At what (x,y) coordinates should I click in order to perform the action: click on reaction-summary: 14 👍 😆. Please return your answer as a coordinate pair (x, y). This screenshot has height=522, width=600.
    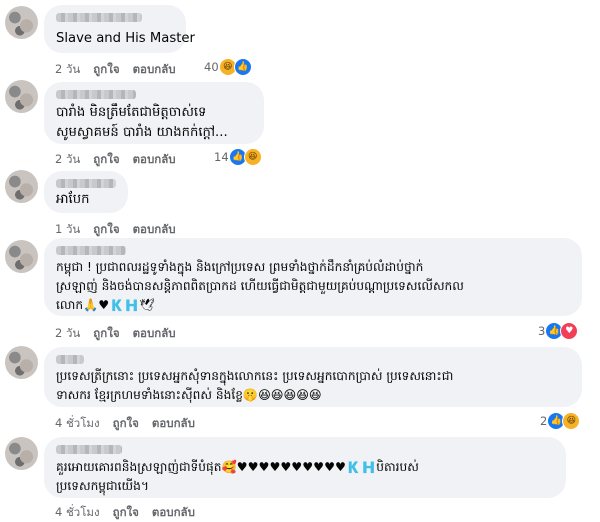
    Looking at the image, I should click on (238, 157).